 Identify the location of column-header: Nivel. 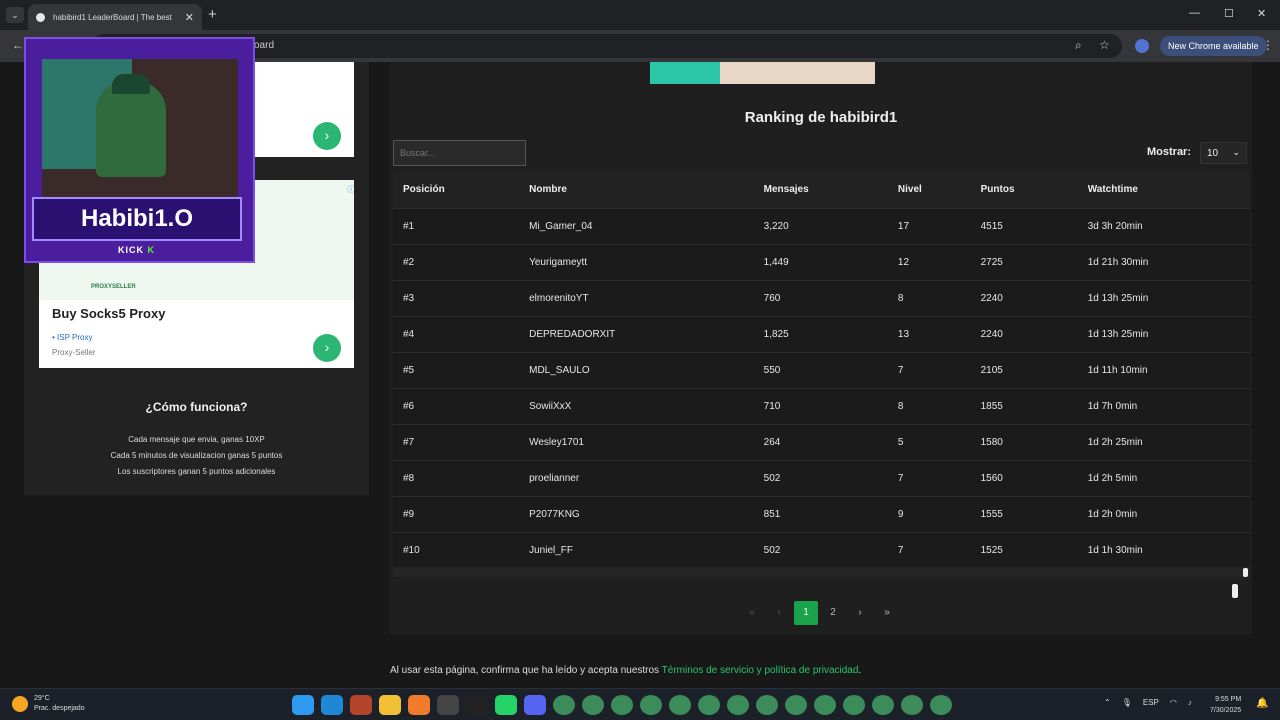
(929, 190).